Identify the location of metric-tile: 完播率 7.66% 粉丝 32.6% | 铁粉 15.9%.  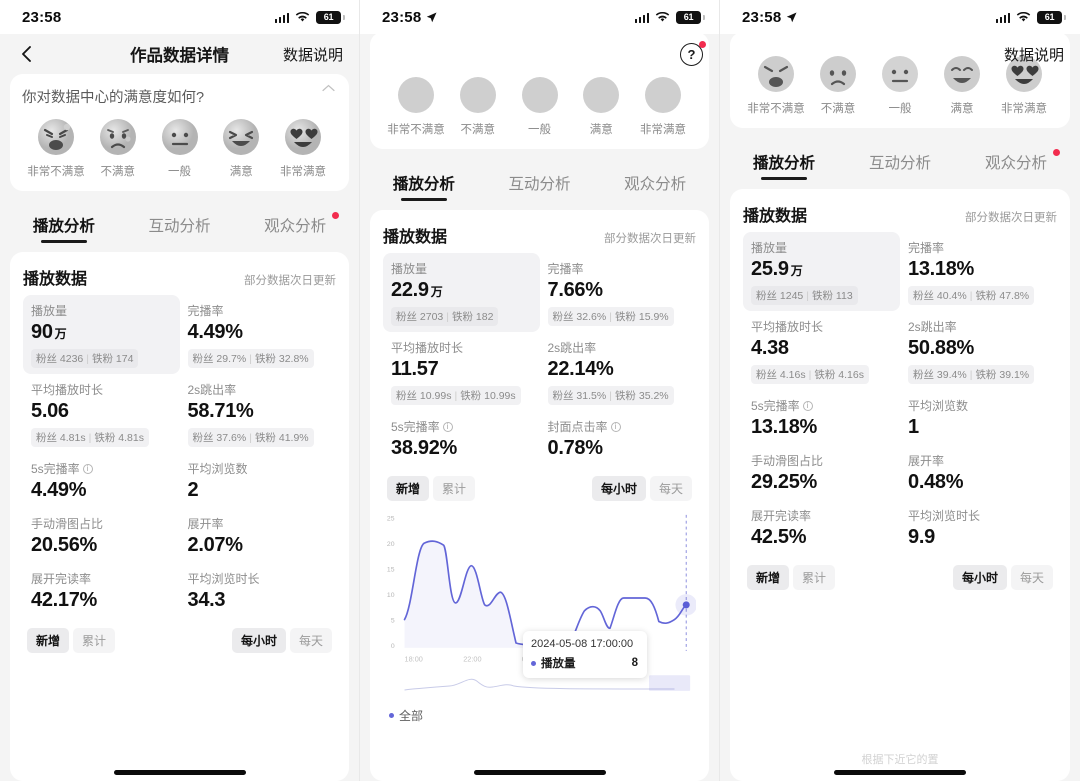
(618, 292).